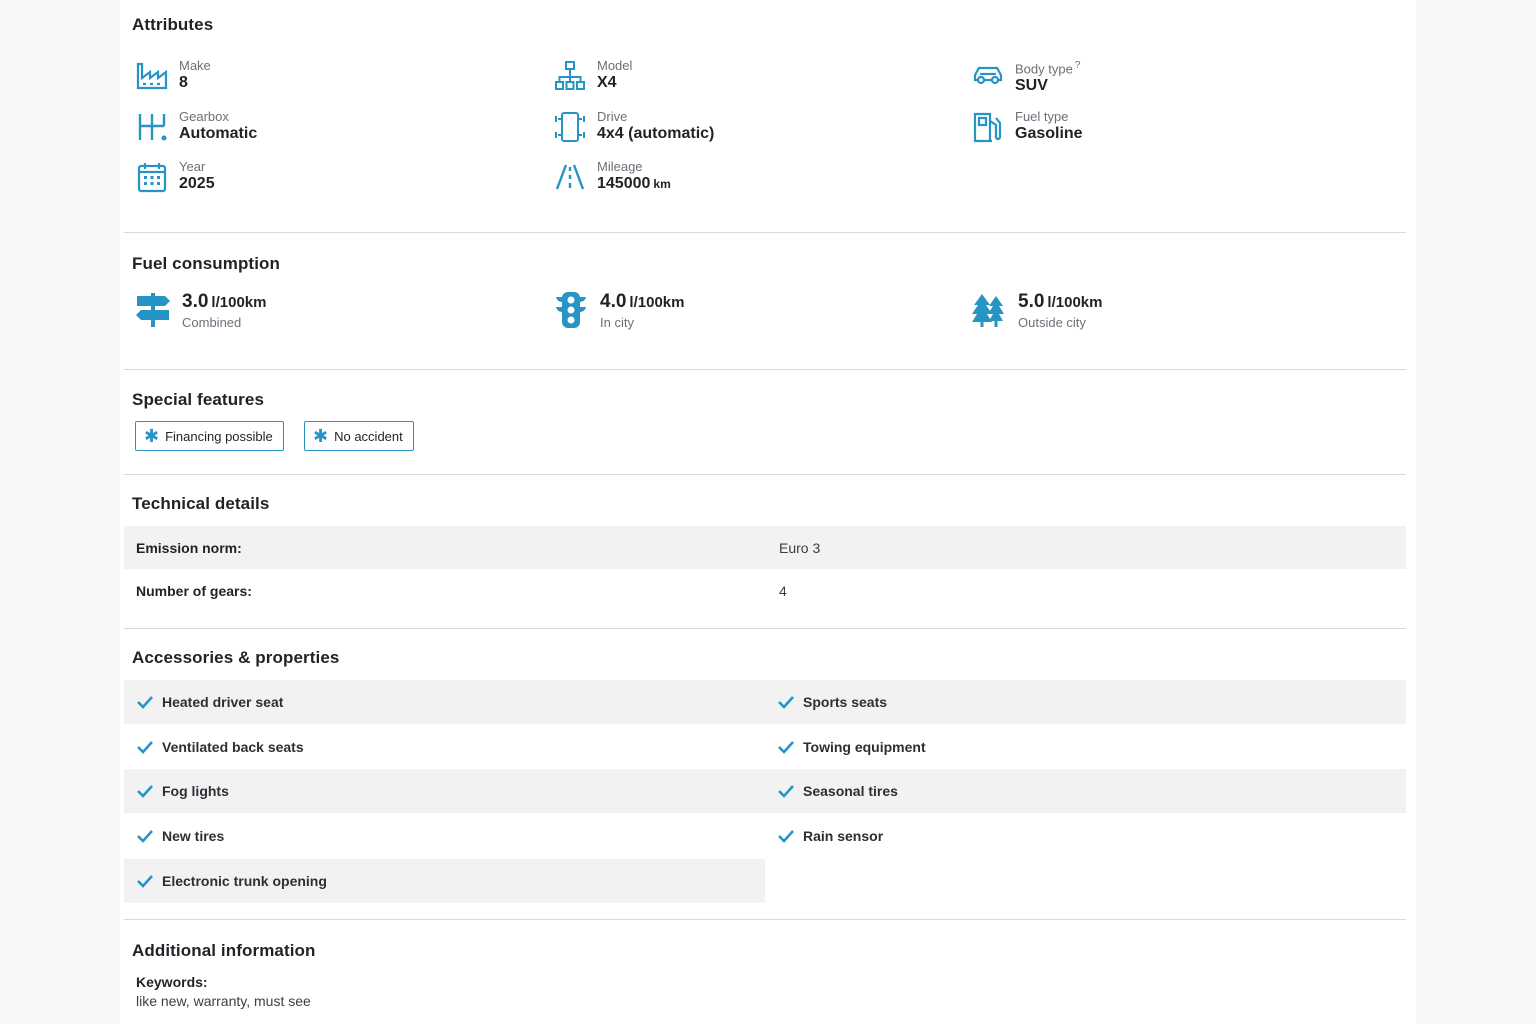 This screenshot has height=1024, width=1536. Describe the element at coordinates (570, 127) in the screenshot. I see `drive-icon` at that location.